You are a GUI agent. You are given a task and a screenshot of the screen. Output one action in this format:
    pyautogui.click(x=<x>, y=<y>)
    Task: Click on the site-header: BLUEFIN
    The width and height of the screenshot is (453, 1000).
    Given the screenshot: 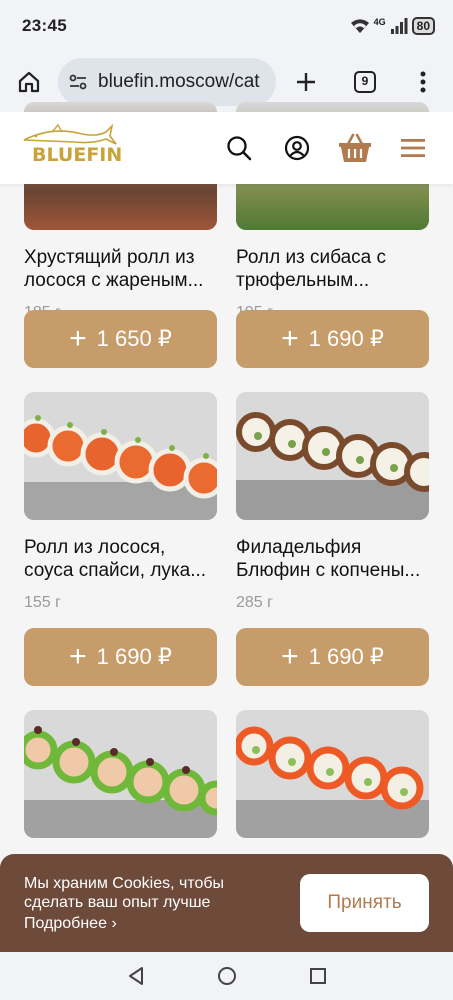 What is the action you would take?
    pyautogui.click(x=226, y=148)
    